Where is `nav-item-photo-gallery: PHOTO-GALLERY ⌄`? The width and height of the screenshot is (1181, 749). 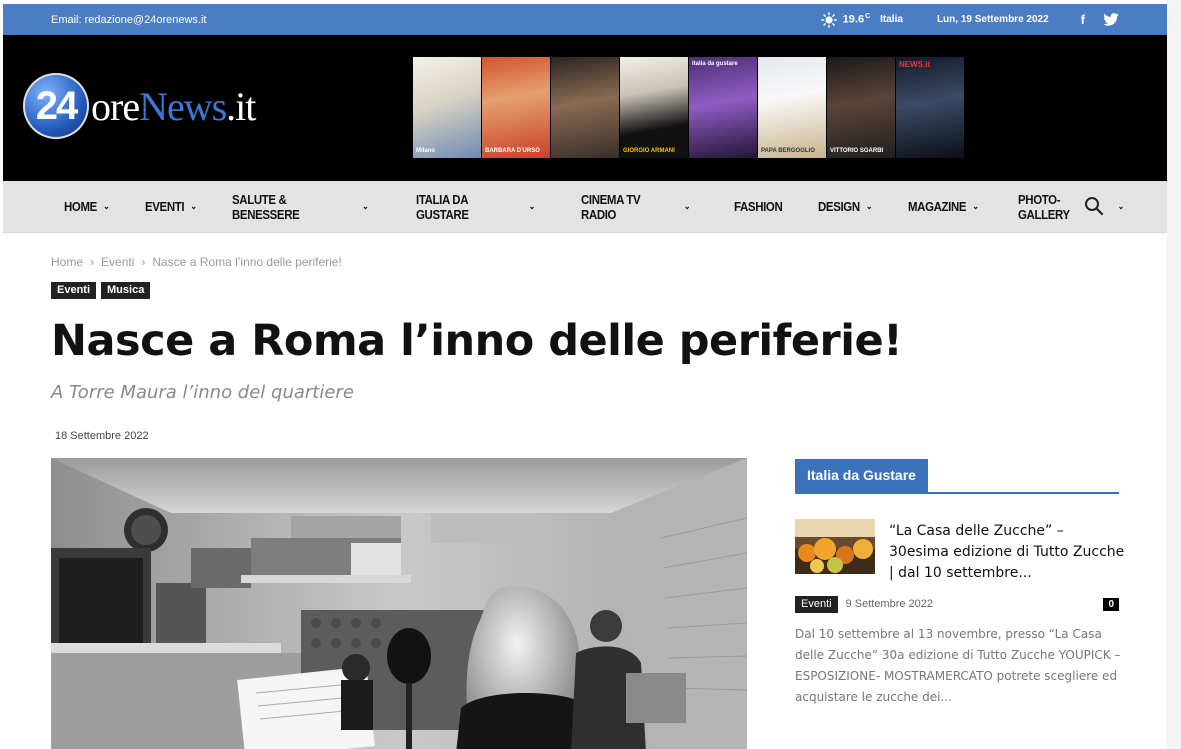 nav-item-photo-gallery: PHOTO-GALLERY ⌄ is located at coordinates (1071, 207).